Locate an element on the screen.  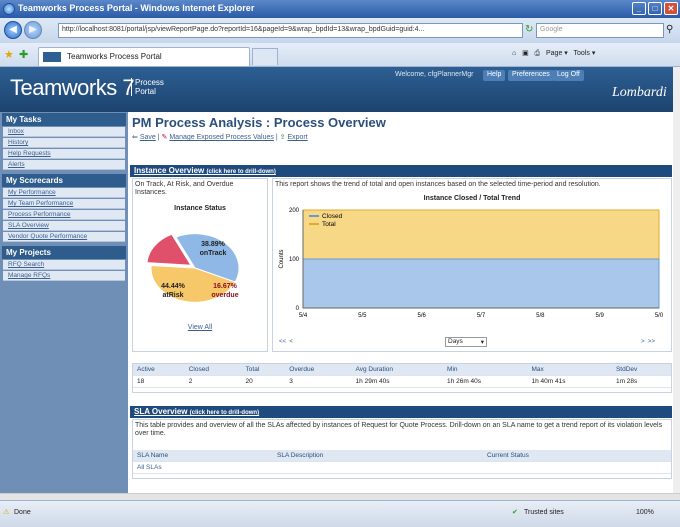
sla-header: SLA Description is located at coordinates (378, 456).